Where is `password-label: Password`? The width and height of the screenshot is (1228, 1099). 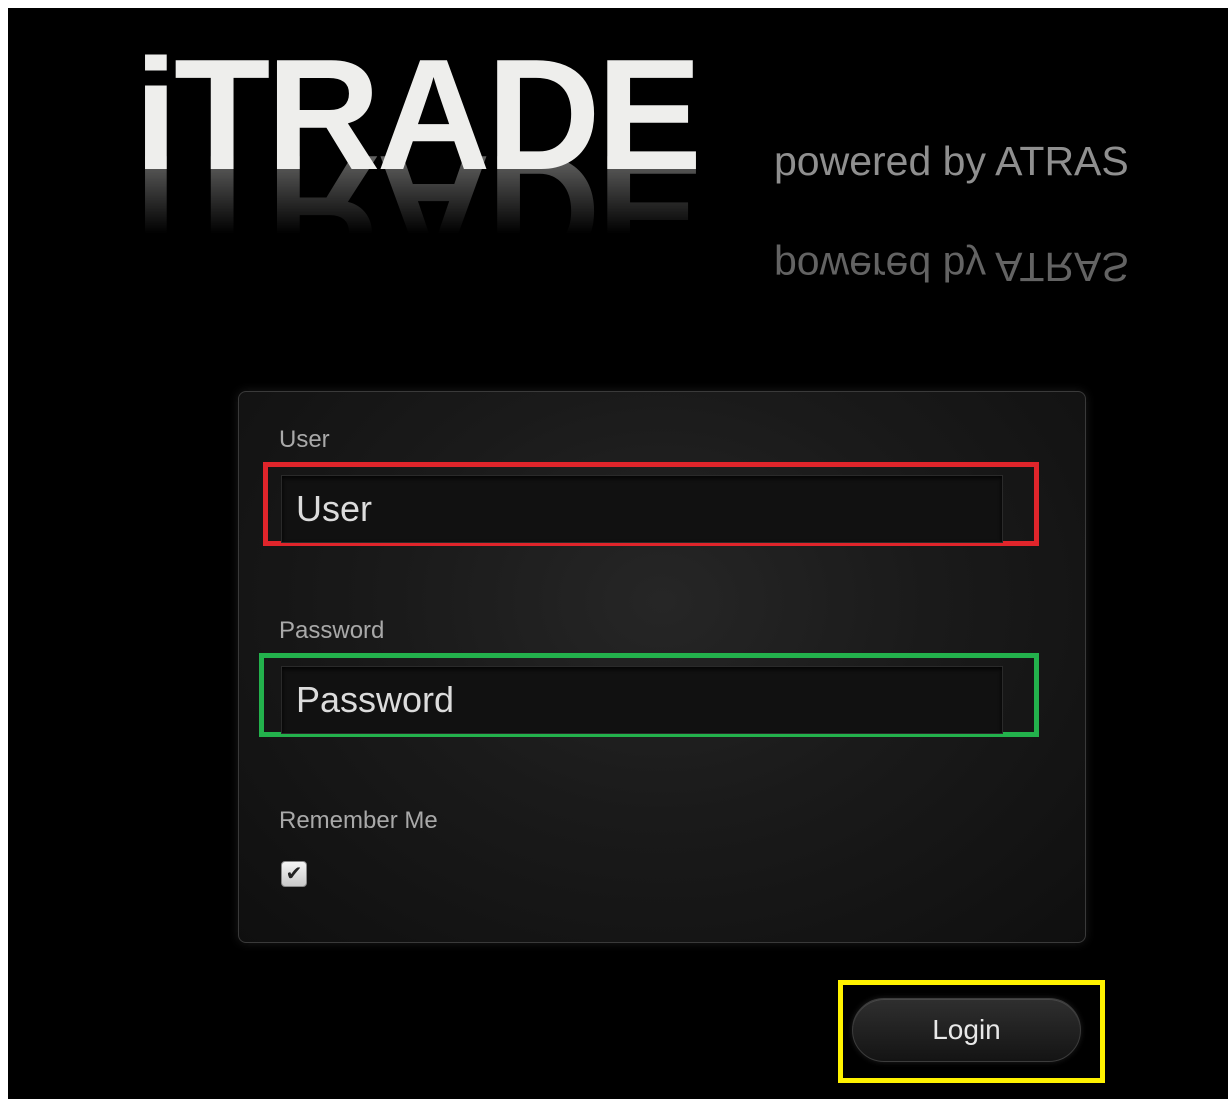 password-label: Password is located at coordinates (332, 630).